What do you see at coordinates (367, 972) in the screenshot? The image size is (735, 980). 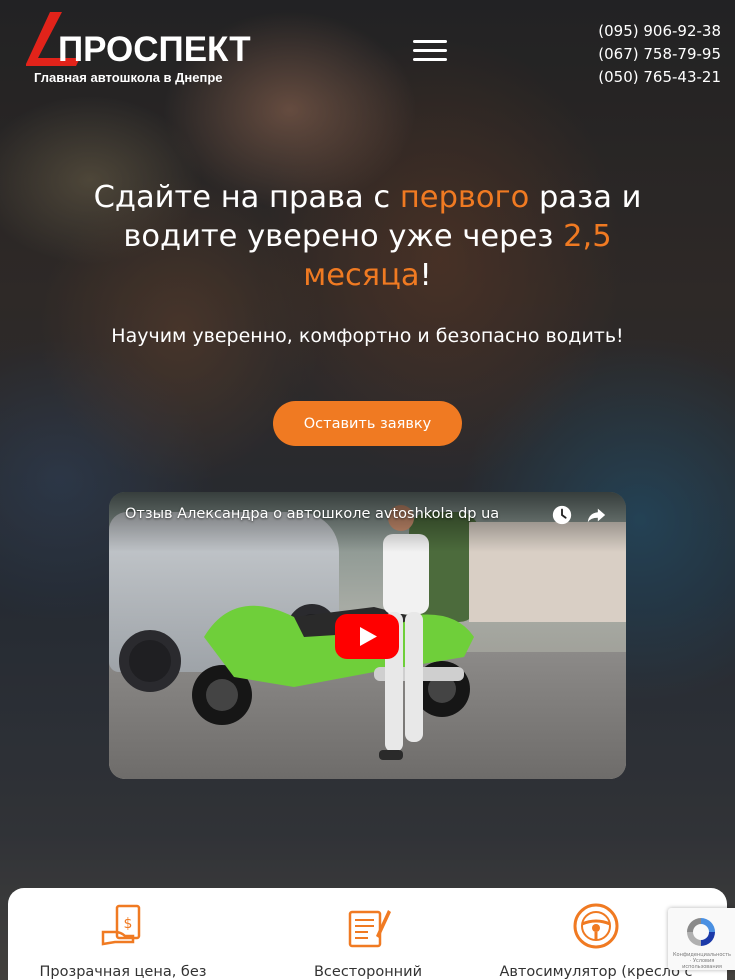 I see `feature-label-comprehensive: Всесторонний` at bounding box center [367, 972].